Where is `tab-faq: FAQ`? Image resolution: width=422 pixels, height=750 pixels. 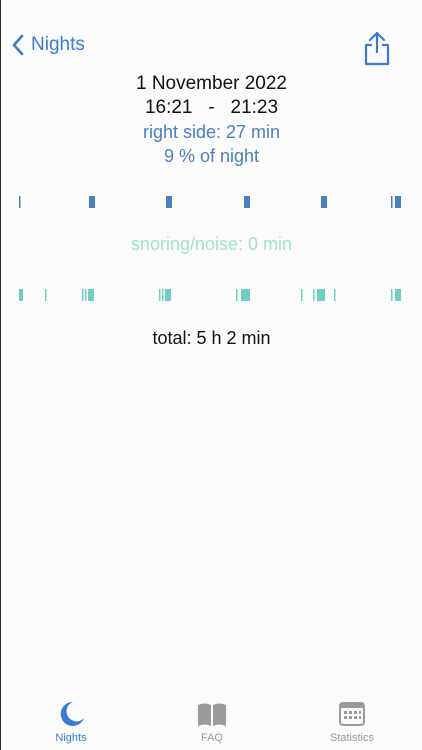
tab-faq: FAQ is located at coordinates (212, 722).